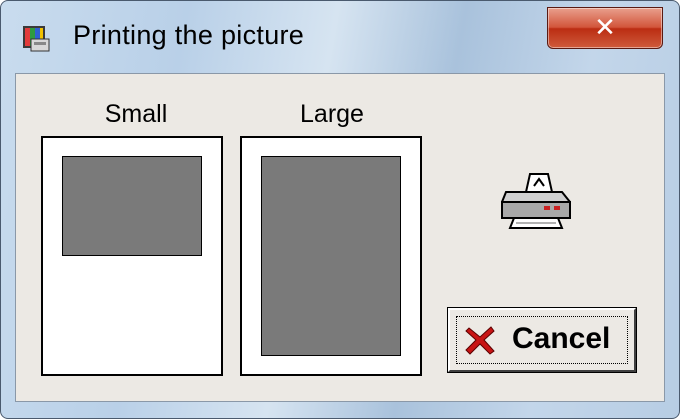 The height and width of the screenshot is (419, 680). What do you see at coordinates (36, 39) in the screenshot?
I see `paint-palette-icon` at bounding box center [36, 39].